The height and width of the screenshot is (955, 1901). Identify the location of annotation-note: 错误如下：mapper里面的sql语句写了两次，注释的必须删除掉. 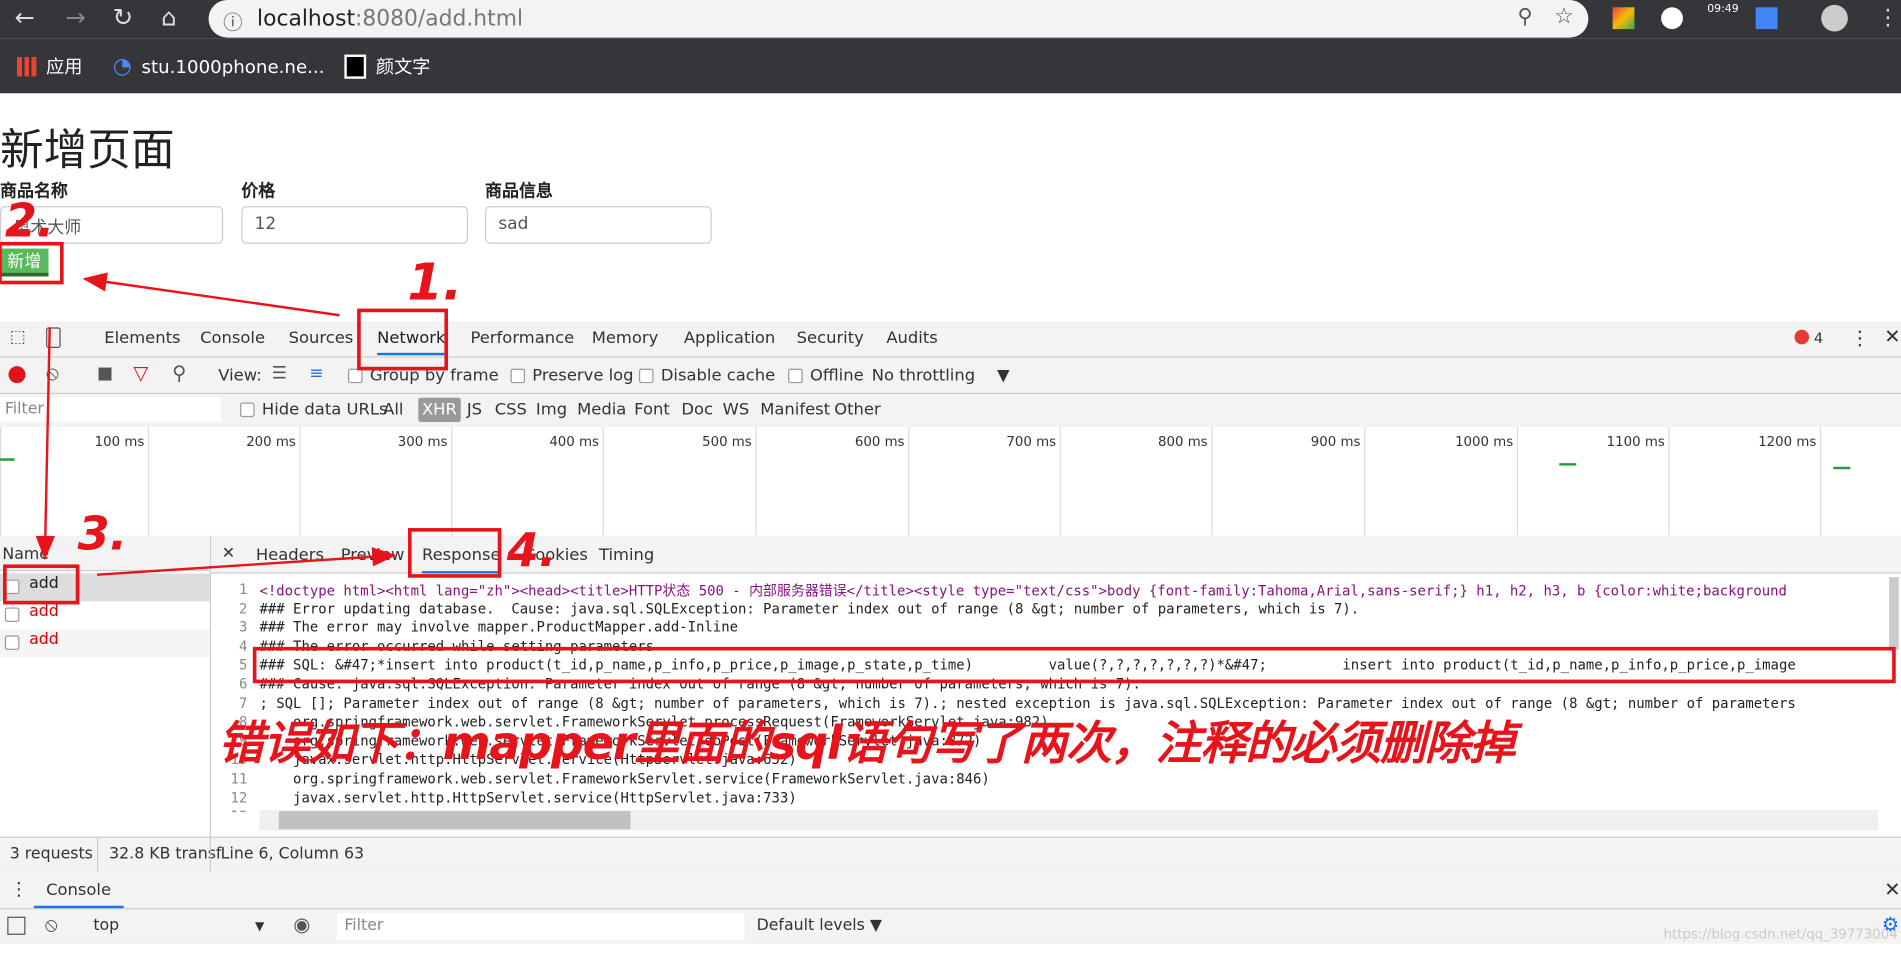
(866, 743).